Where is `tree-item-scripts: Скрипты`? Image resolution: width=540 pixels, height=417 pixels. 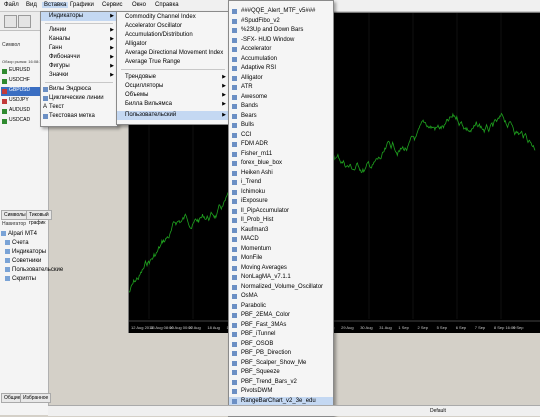 tree-item-scripts: Скрипты is located at coordinates (24, 279).